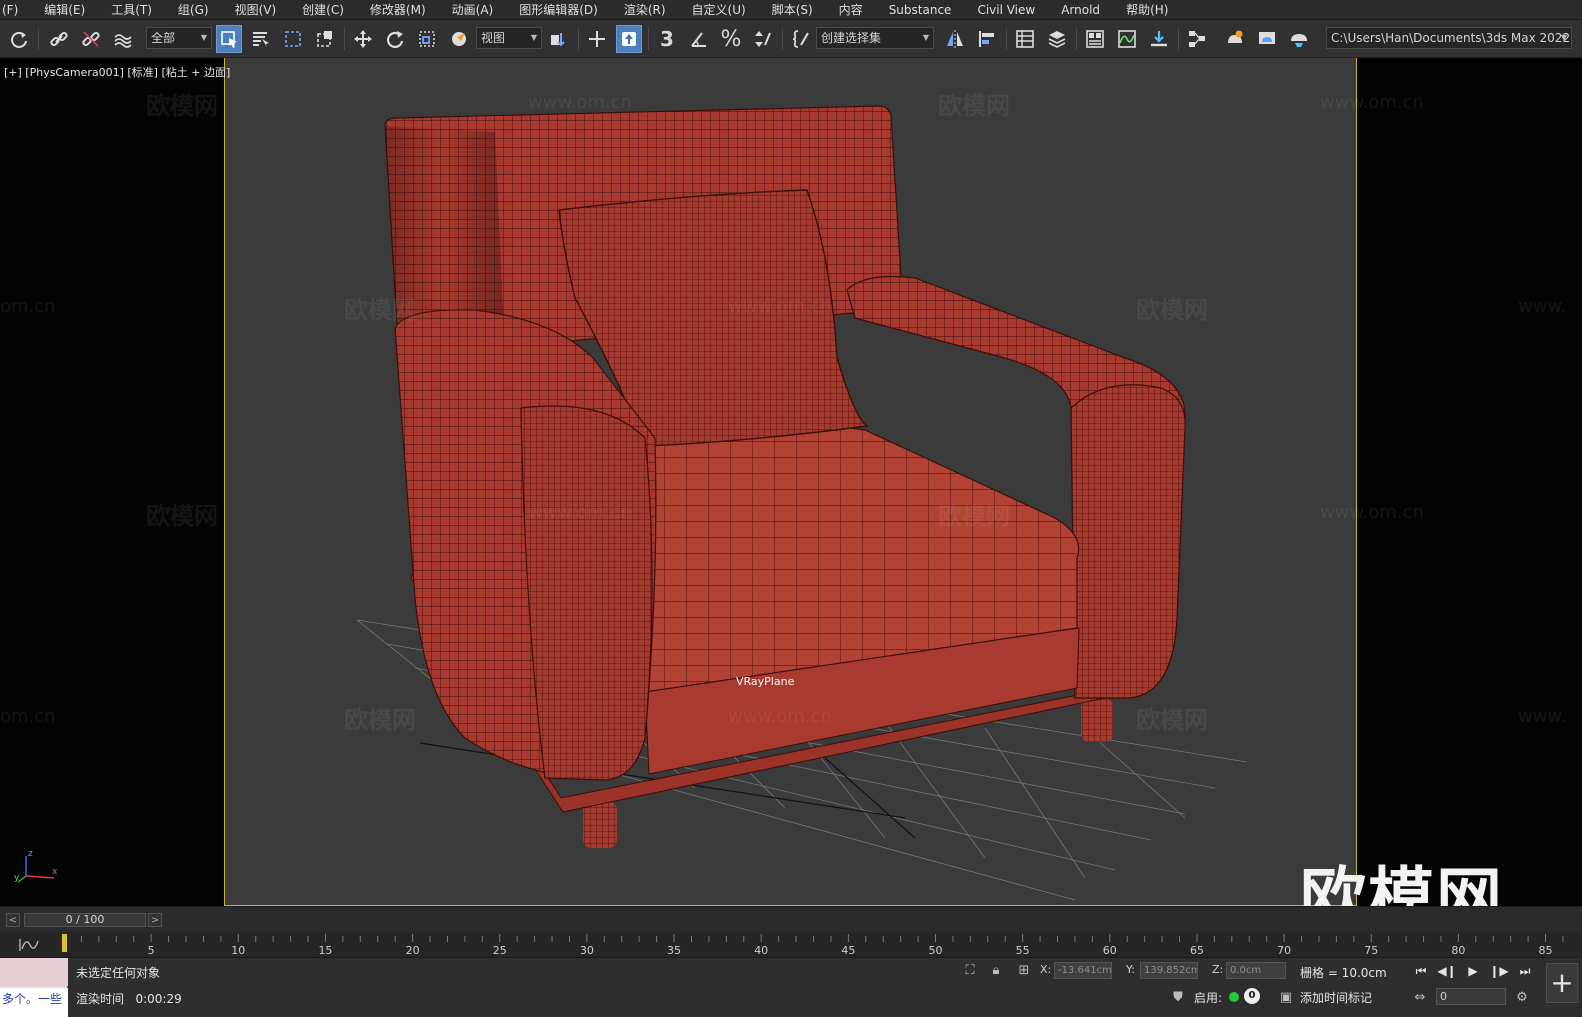  What do you see at coordinates (763, 39) in the screenshot?
I see `spinner-snap-icon` at bounding box center [763, 39].